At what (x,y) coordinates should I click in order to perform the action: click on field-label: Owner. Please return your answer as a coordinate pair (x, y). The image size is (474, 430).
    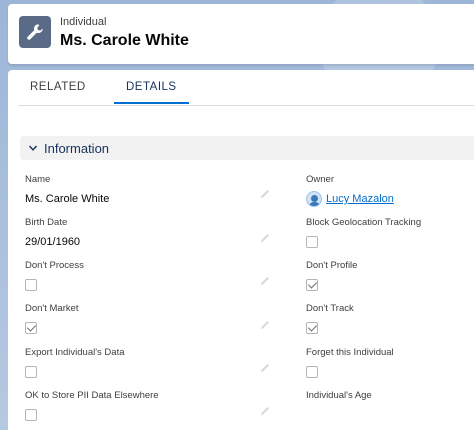
    Looking at the image, I should click on (320, 179).